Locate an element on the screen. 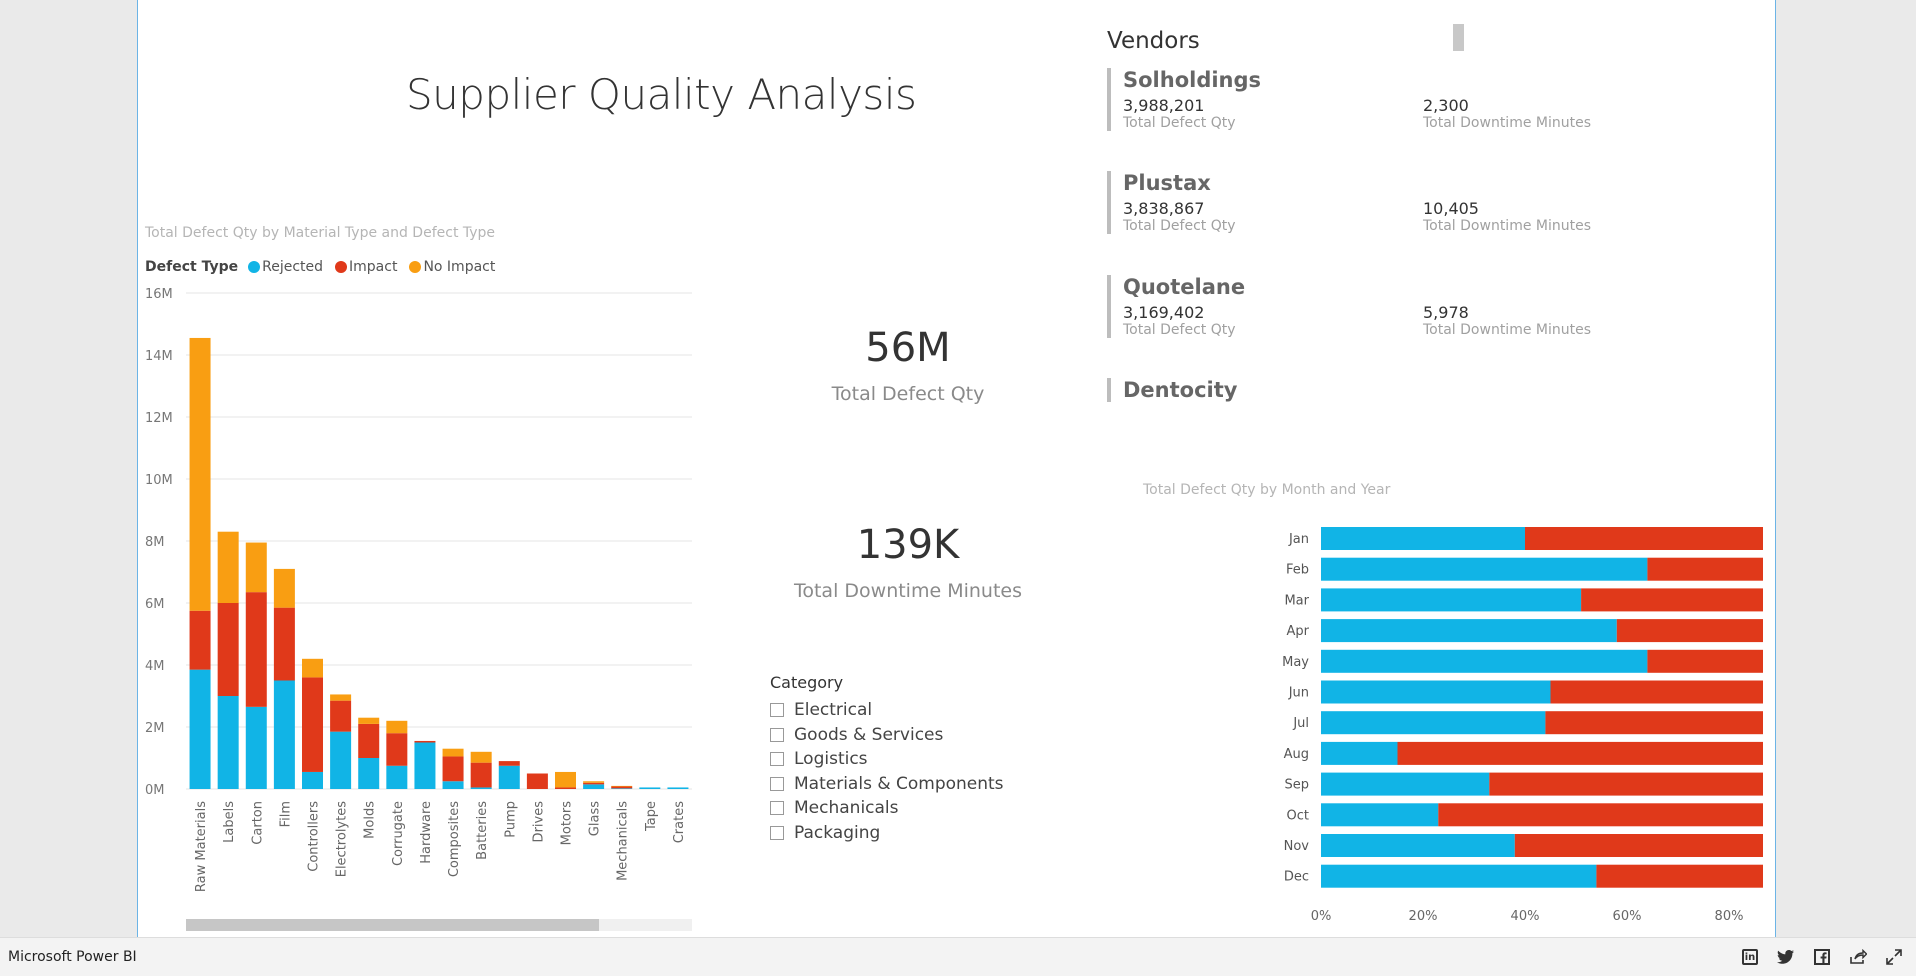  bar-no-impact-motors is located at coordinates (565, 779).